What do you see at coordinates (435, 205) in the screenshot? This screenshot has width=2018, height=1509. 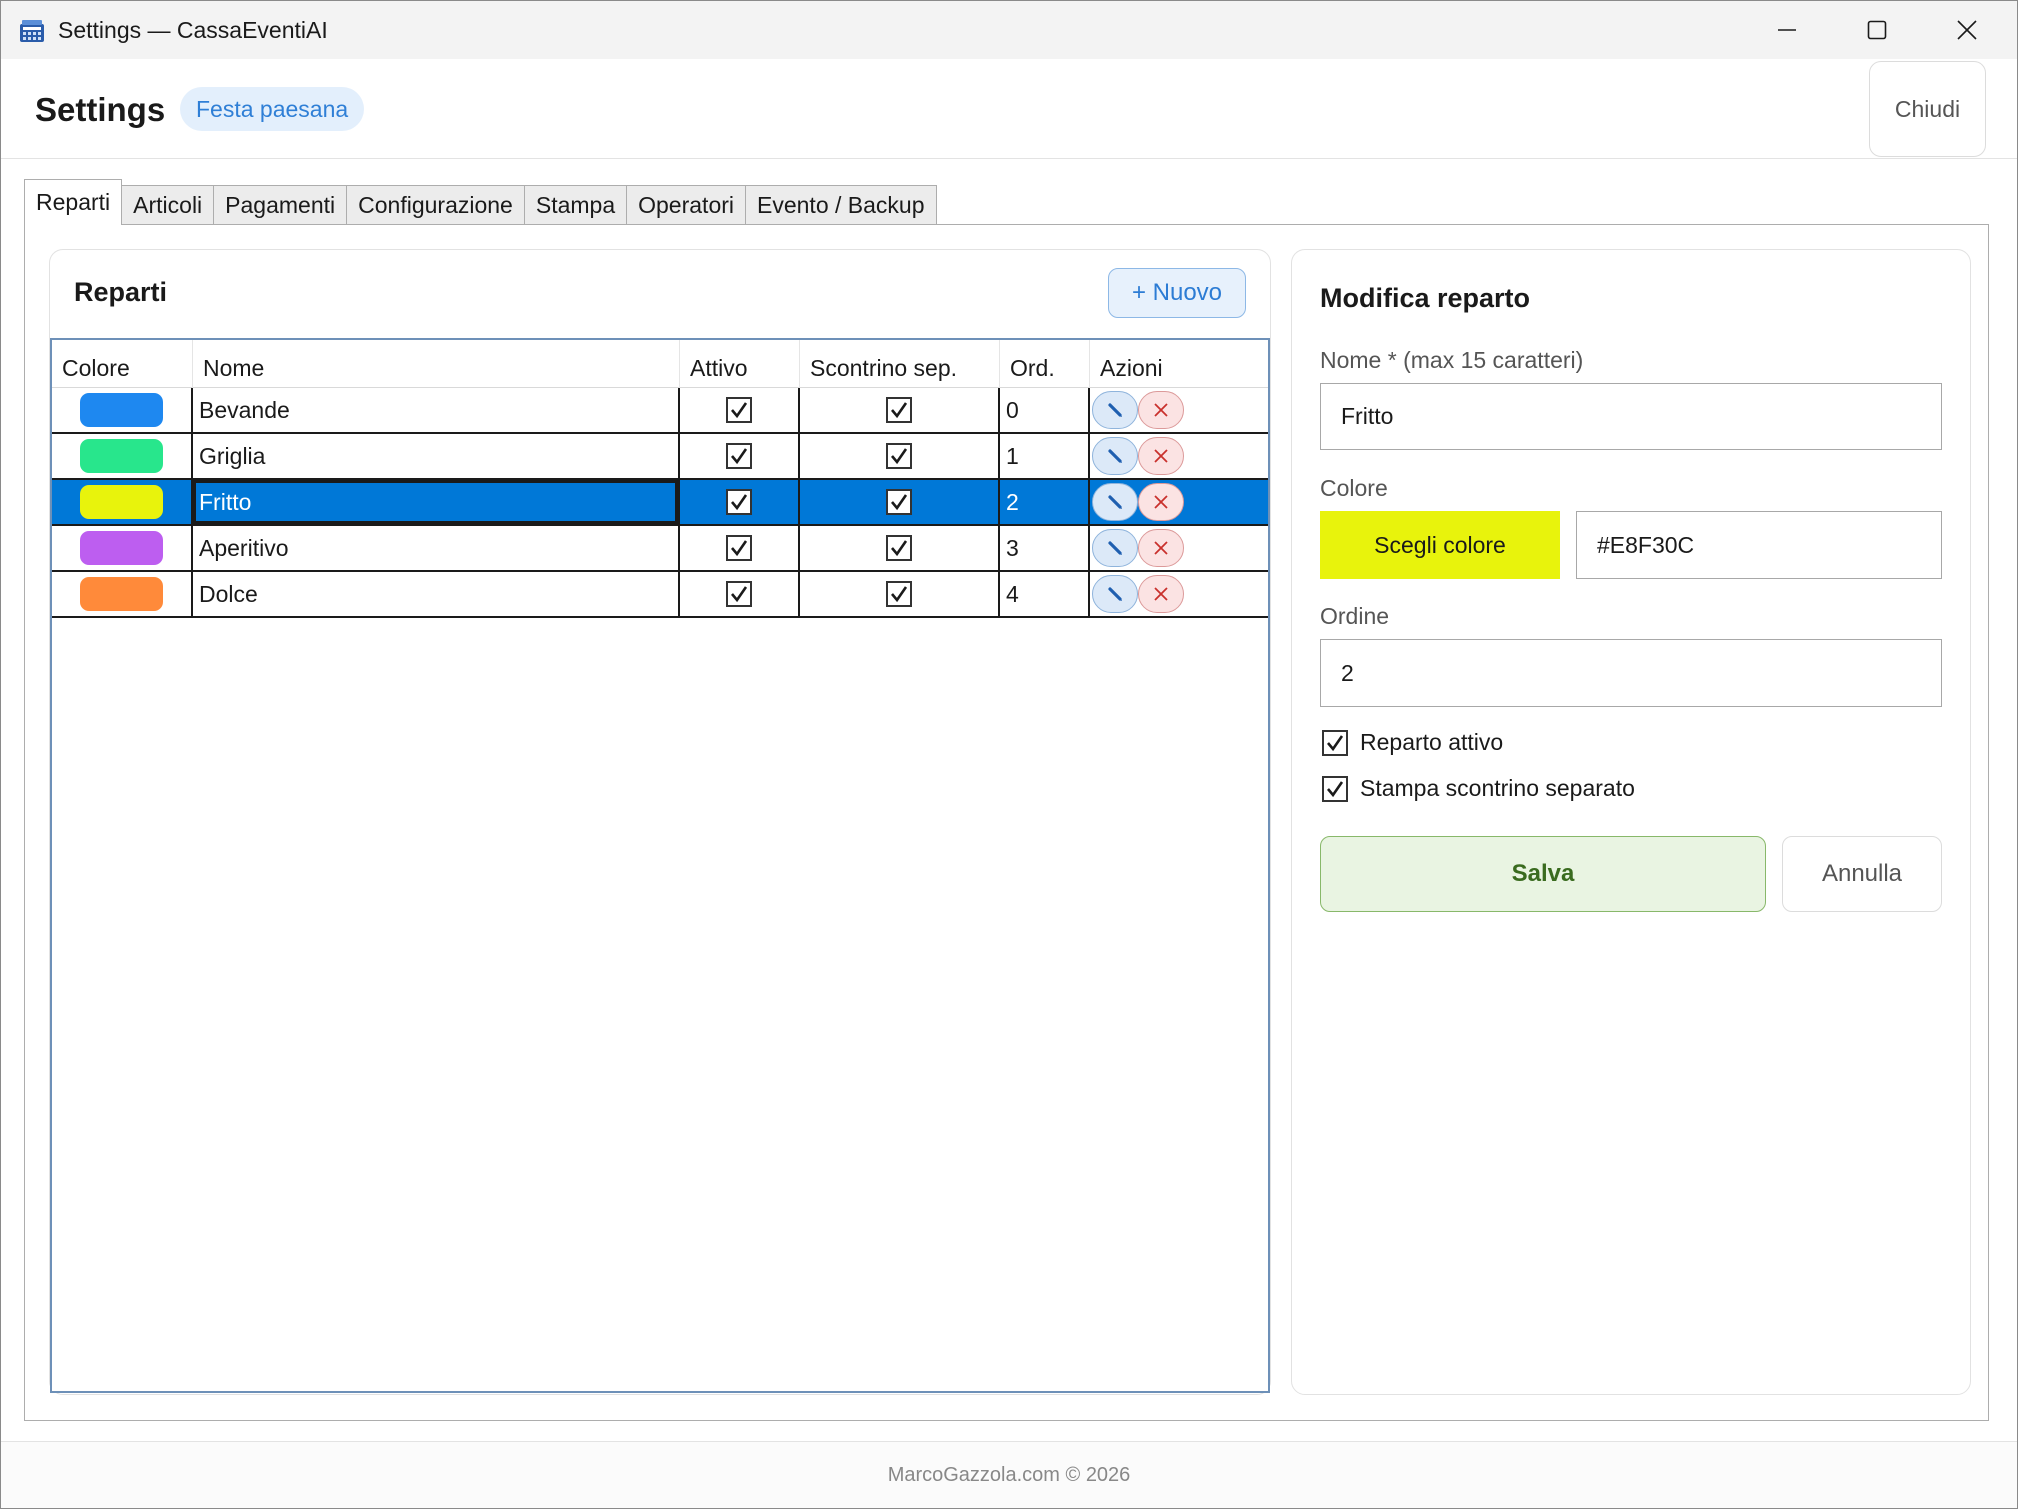 I see `tab-configurazione: Configurazione` at bounding box center [435, 205].